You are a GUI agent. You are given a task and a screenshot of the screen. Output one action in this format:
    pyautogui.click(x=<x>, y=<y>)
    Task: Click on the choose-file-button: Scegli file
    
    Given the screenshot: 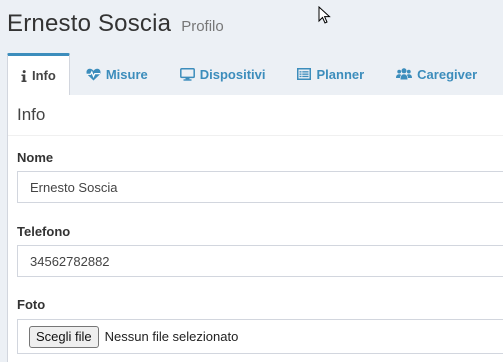 What is the action you would take?
    pyautogui.click(x=64, y=336)
    